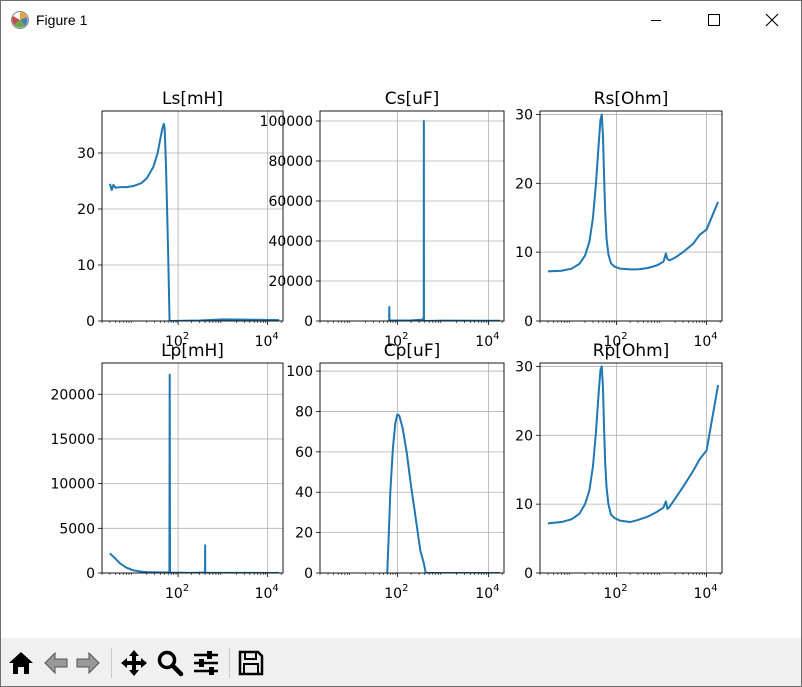  What do you see at coordinates (290, 162) in the screenshot?
I see `y-tick-label: 80000` at bounding box center [290, 162].